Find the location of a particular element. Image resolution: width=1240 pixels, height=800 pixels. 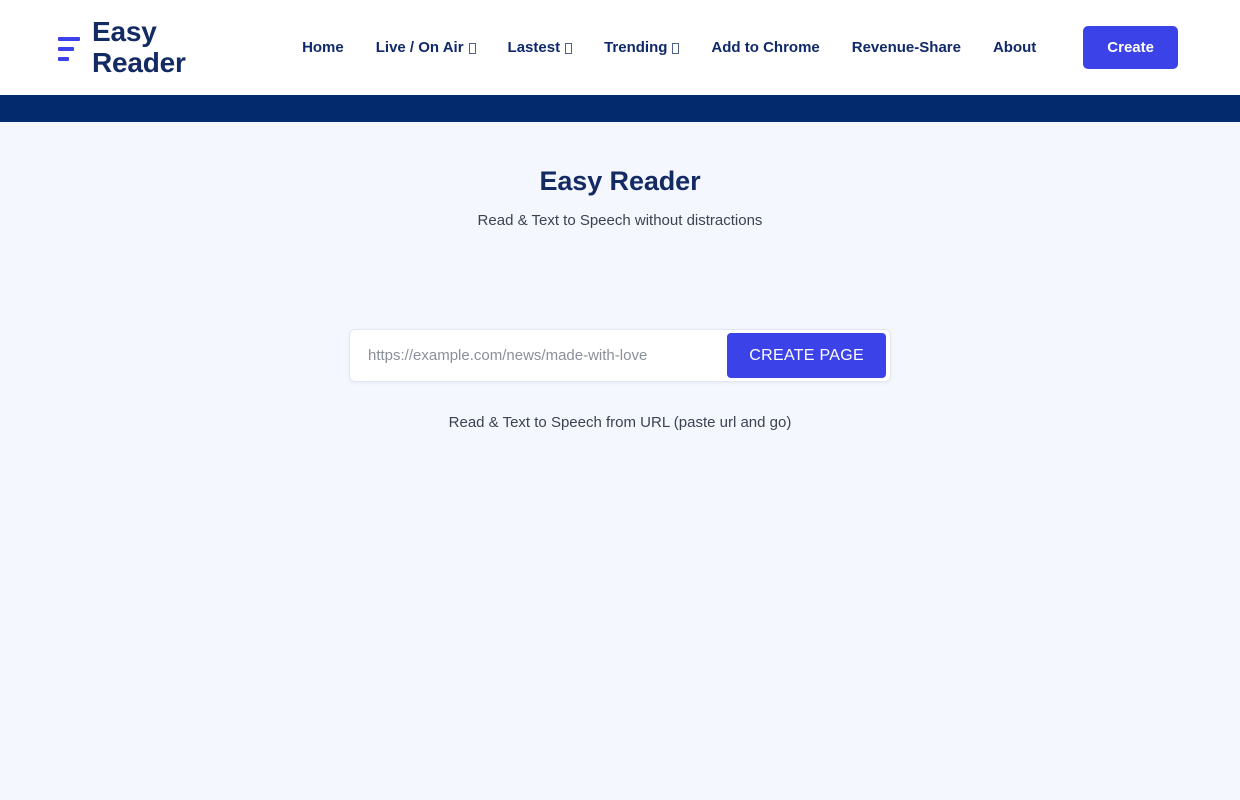

create-button: Create is located at coordinates (1130, 47).